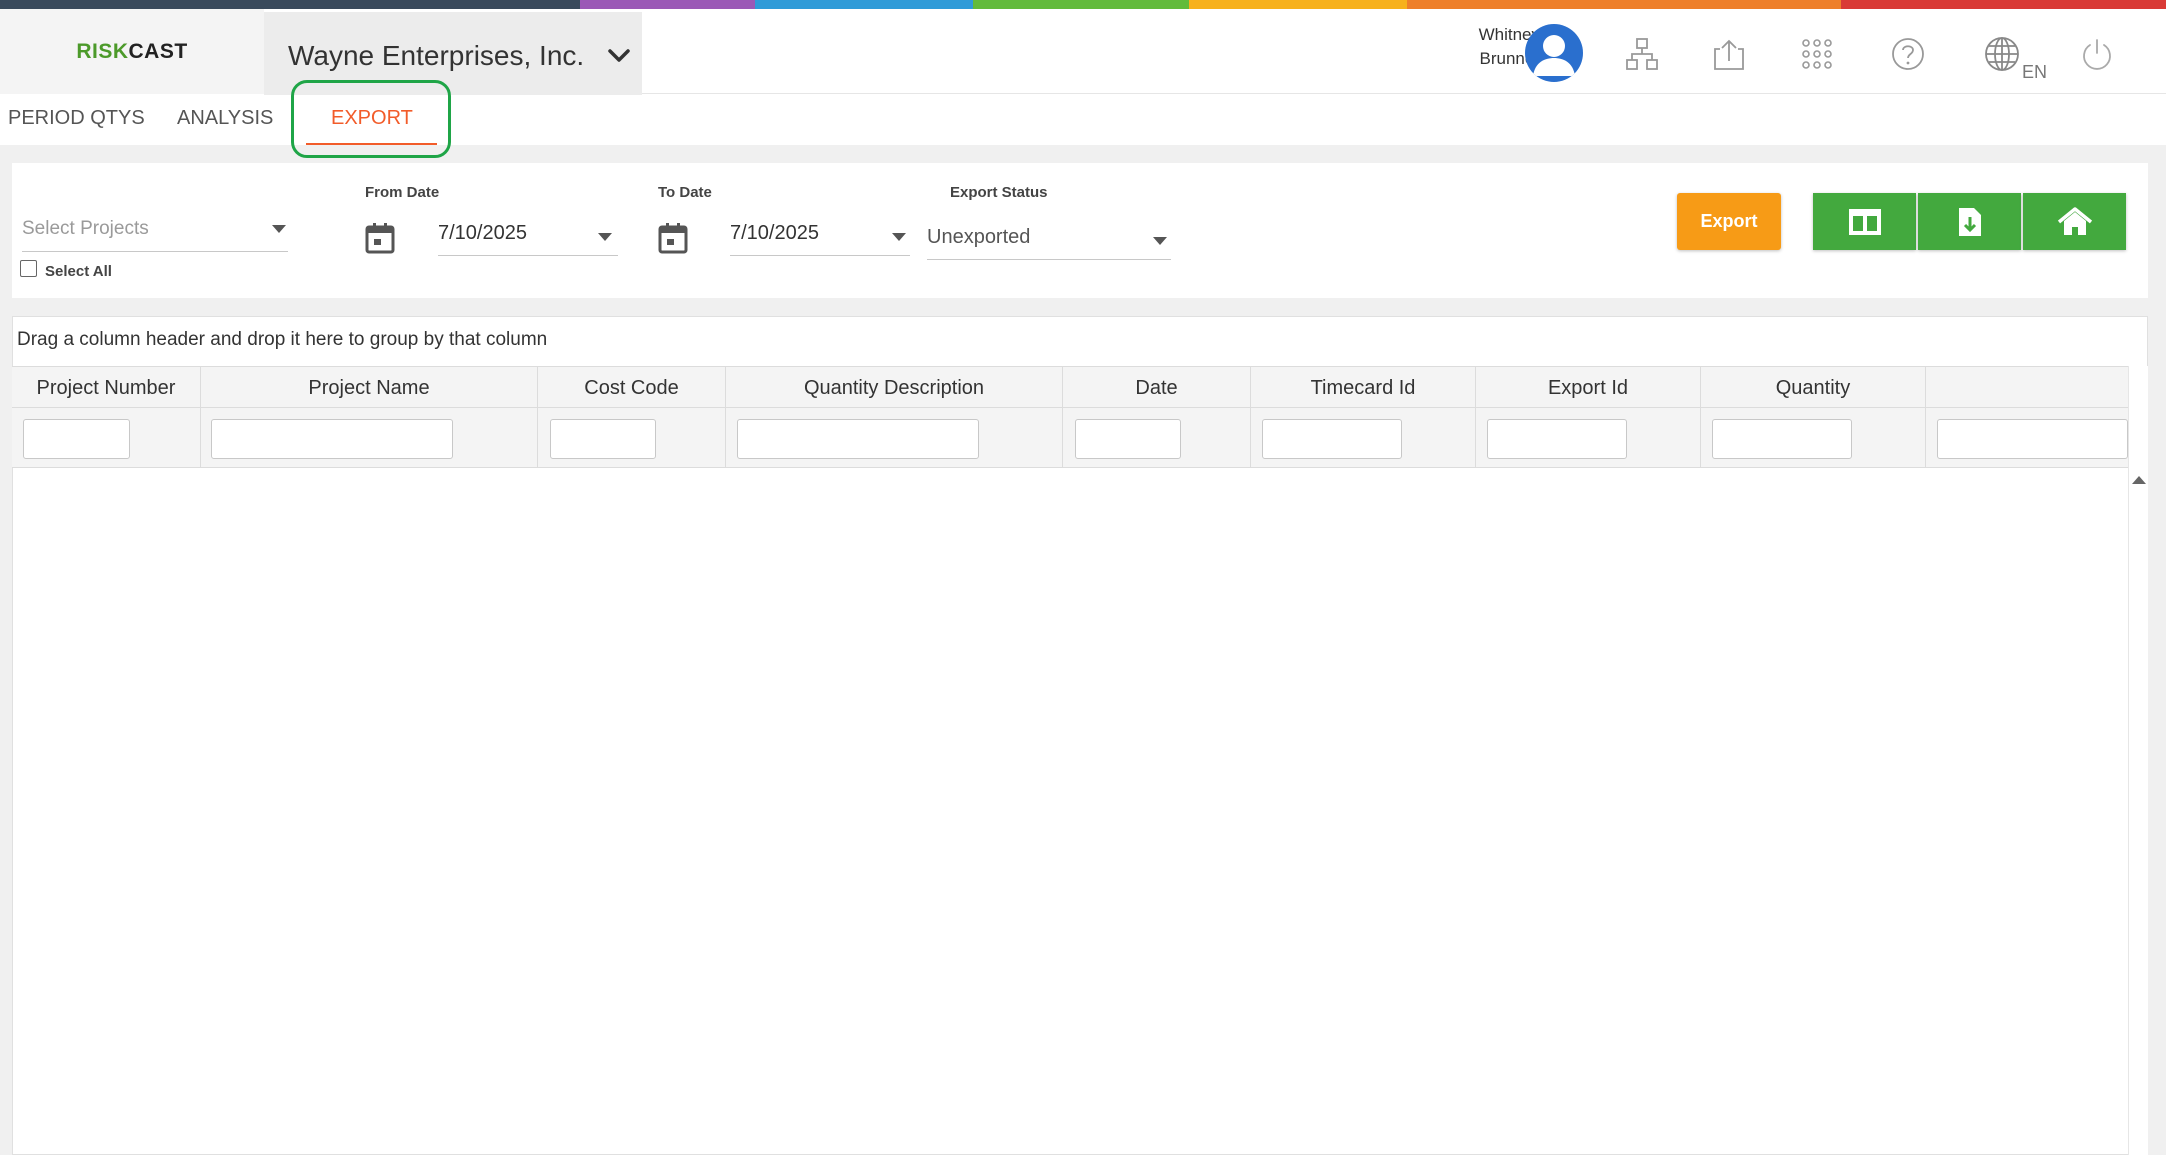 The image size is (2166, 1155). I want to click on avatar-glyph, so click(1554, 55).